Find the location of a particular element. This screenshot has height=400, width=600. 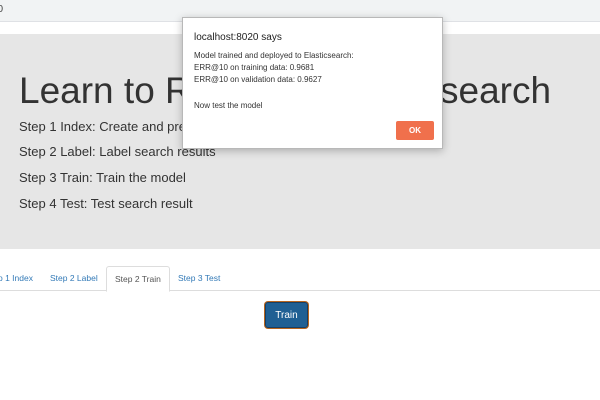

tab-step-2-train: Step 2 Train is located at coordinates (138, 279).